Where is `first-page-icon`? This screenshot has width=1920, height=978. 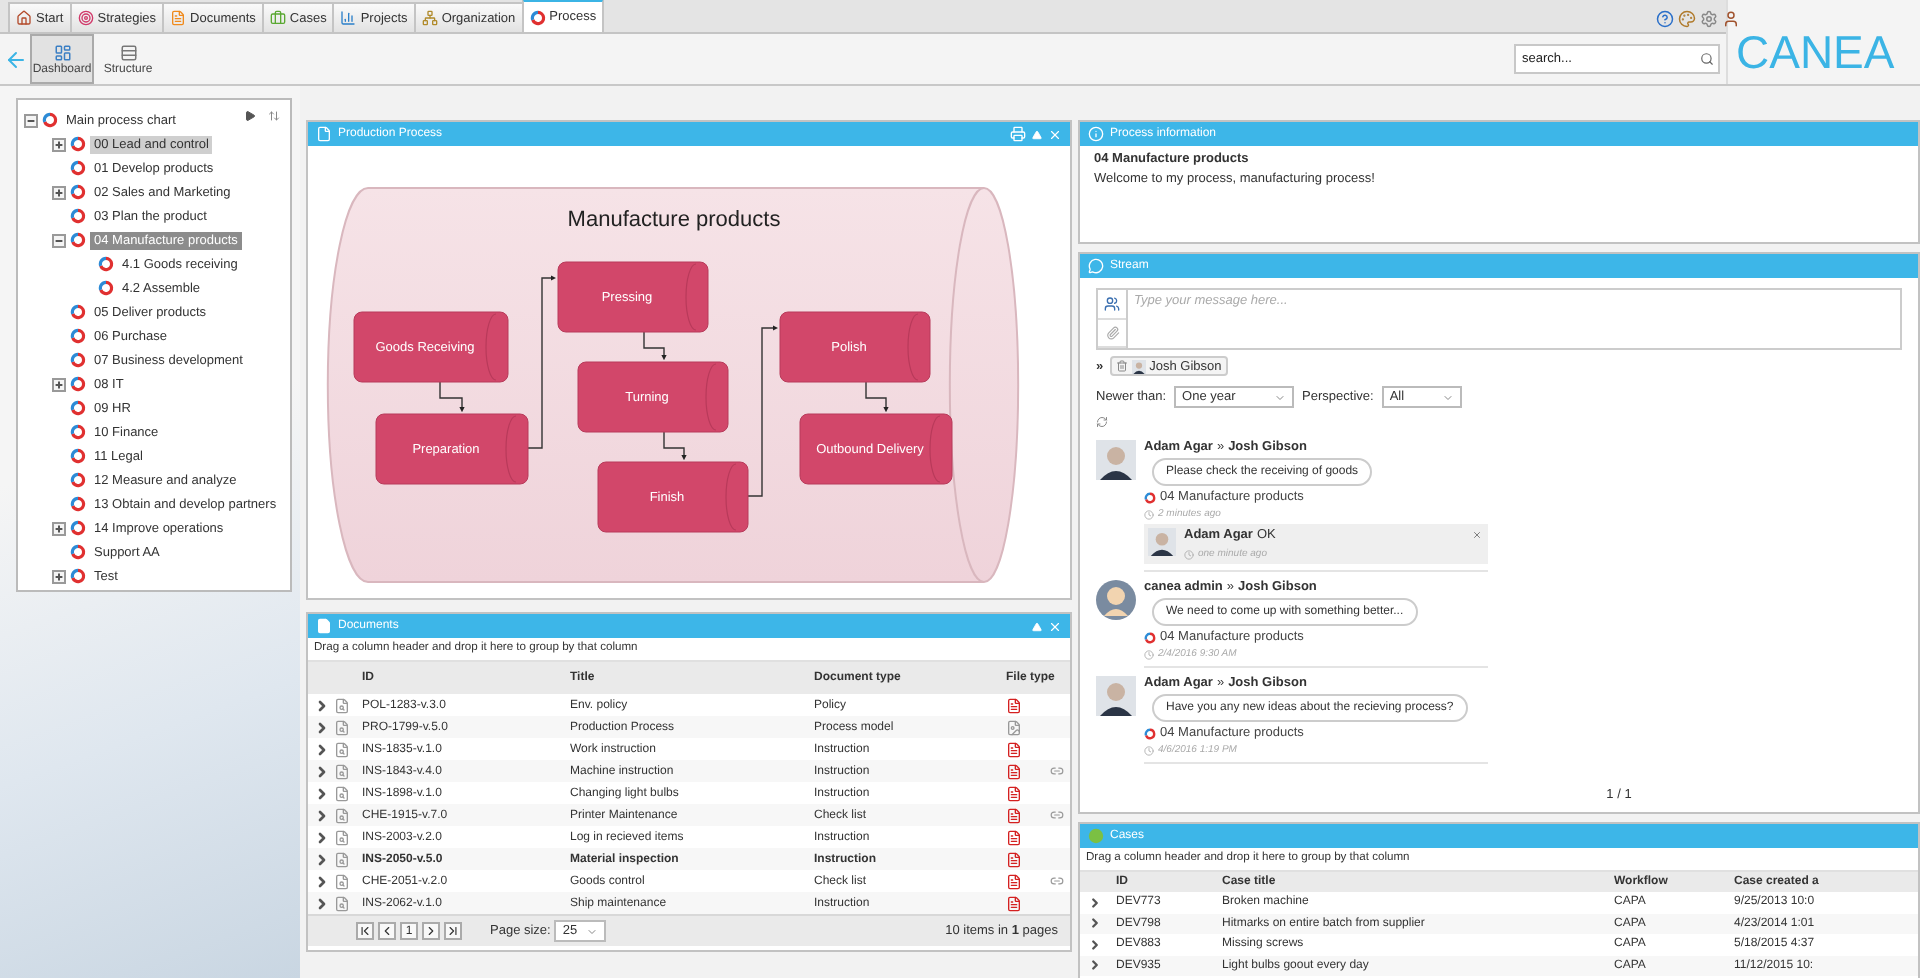 first-page-icon is located at coordinates (365, 931).